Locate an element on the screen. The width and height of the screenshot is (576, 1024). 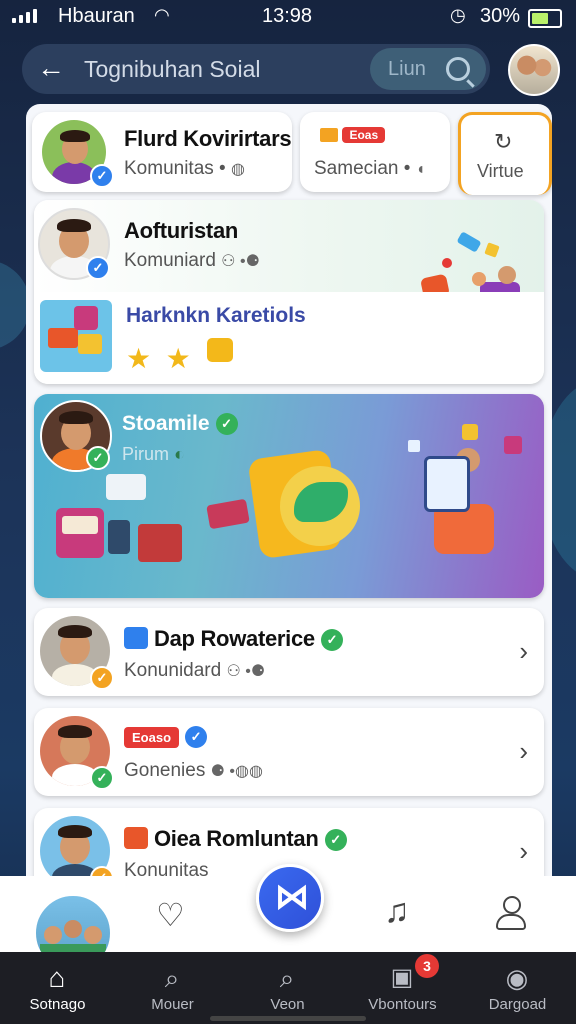
alarm-icon: ◷ is located at coordinates (458, 15).